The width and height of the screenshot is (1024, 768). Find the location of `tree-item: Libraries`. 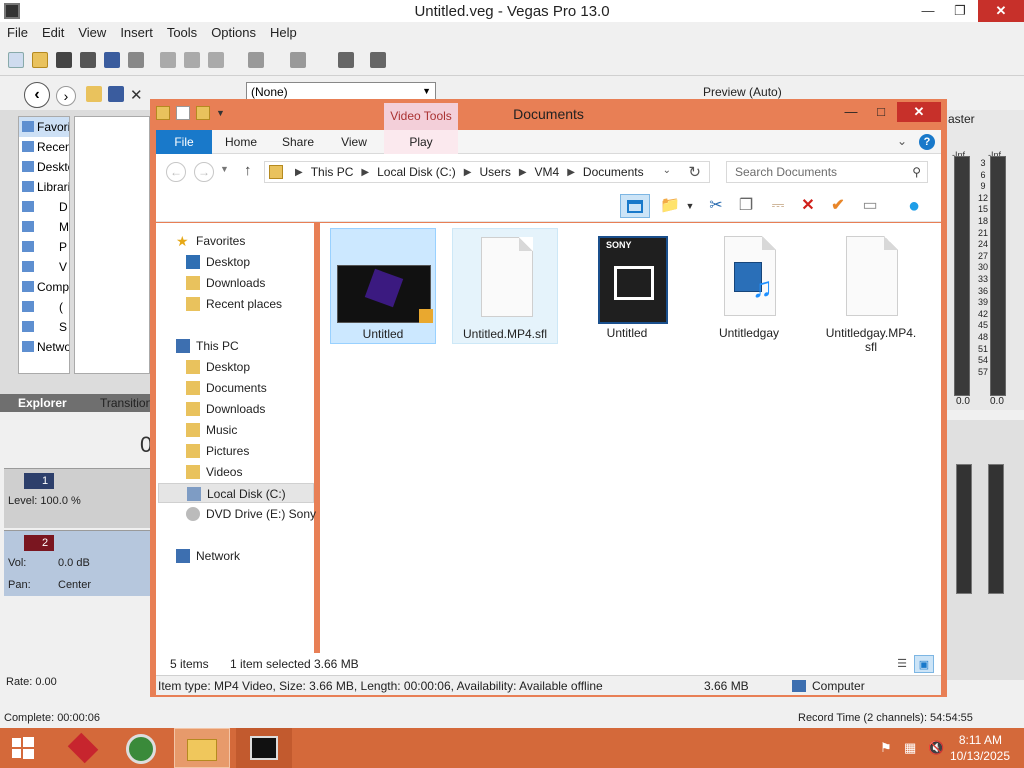

tree-item: Libraries is located at coordinates (44, 187).